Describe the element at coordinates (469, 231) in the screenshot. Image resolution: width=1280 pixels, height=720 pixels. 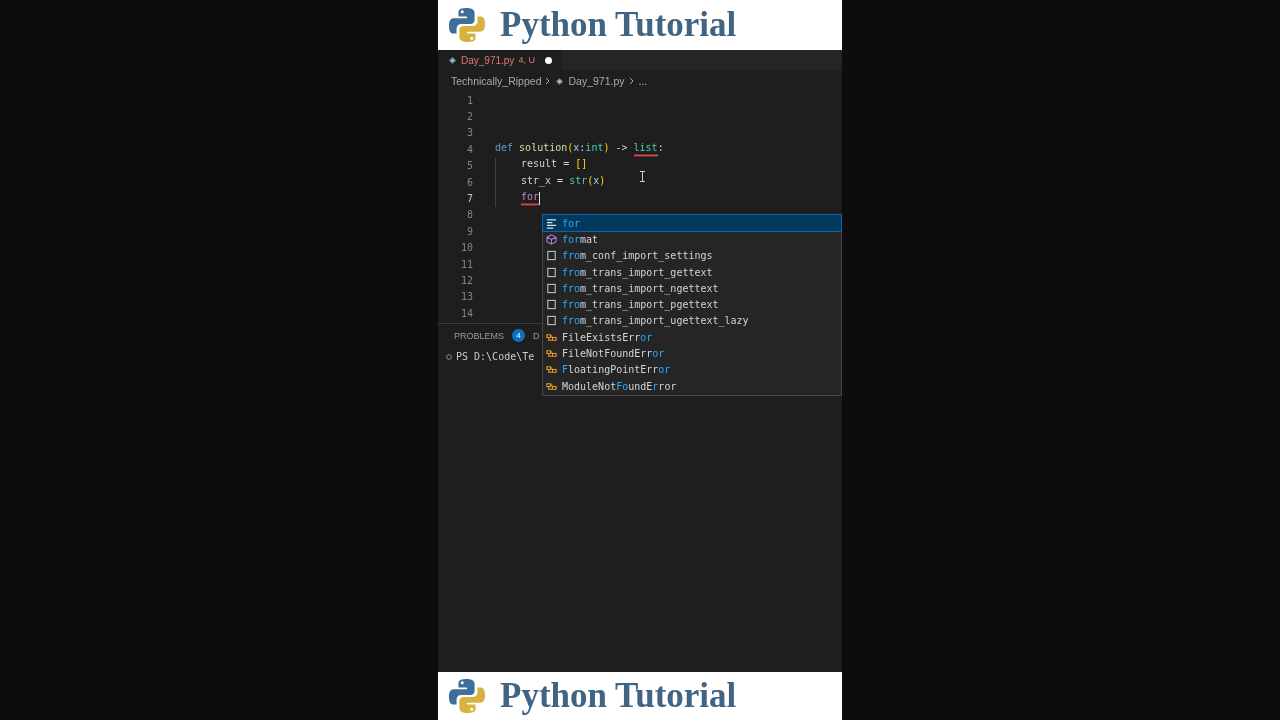
I see `line-number: 9` at that location.